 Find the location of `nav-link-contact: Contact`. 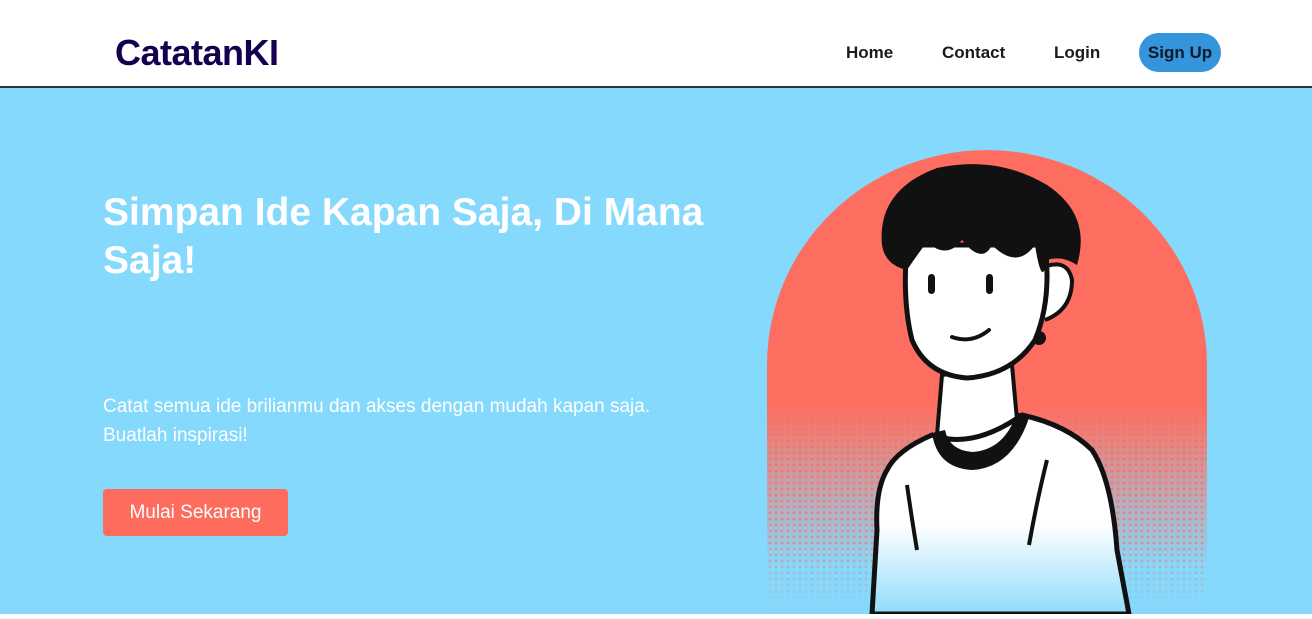

nav-link-contact: Contact is located at coordinates (973, 53).